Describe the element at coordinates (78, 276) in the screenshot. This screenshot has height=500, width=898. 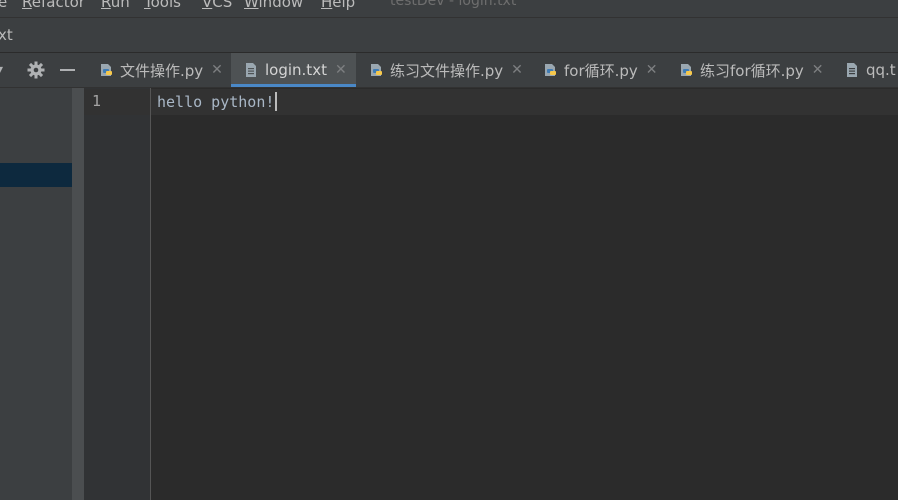
I see `project-panel-scrollbar` at that location.